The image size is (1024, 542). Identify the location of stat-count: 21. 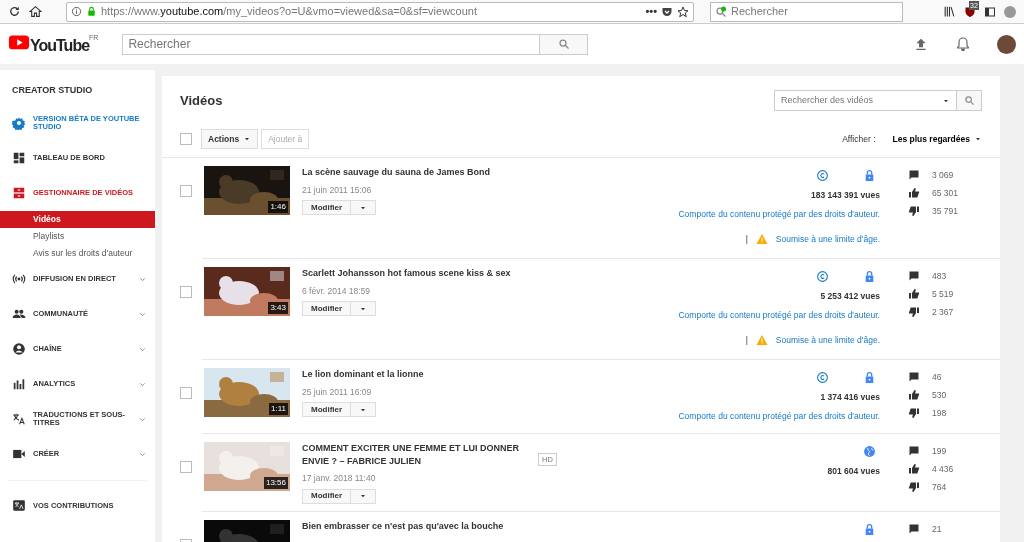
(937, 529).